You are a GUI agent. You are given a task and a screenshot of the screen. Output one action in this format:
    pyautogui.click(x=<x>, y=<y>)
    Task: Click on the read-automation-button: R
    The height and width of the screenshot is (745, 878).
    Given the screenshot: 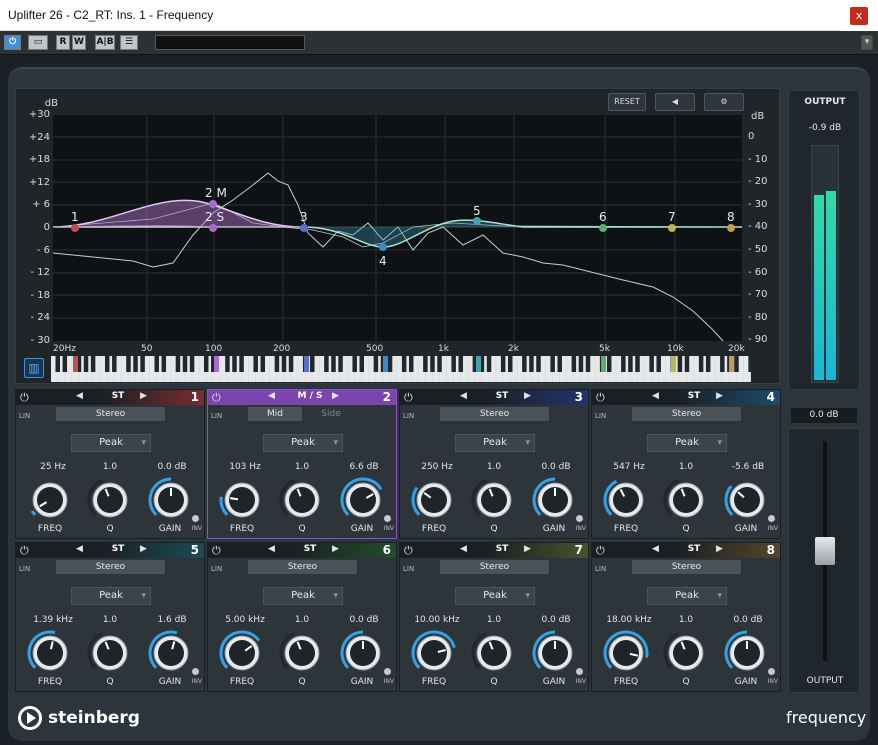 What is the action you would take?
    pyautogui.click(x=63, y=42)
    